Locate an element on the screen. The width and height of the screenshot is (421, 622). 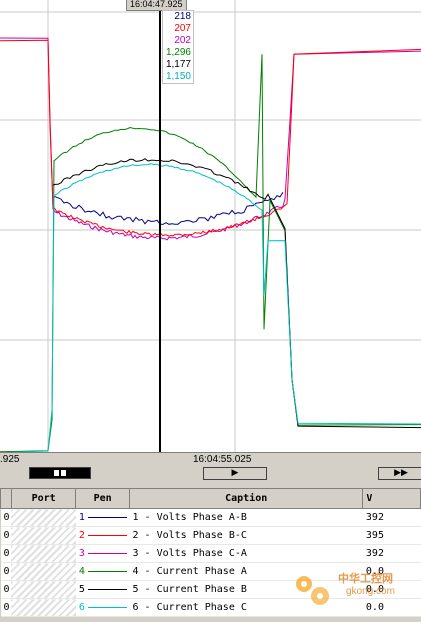
cursor-readout-box: 218 207 202 1,296 1,177 1,150 is located at coordinates (178, 47).